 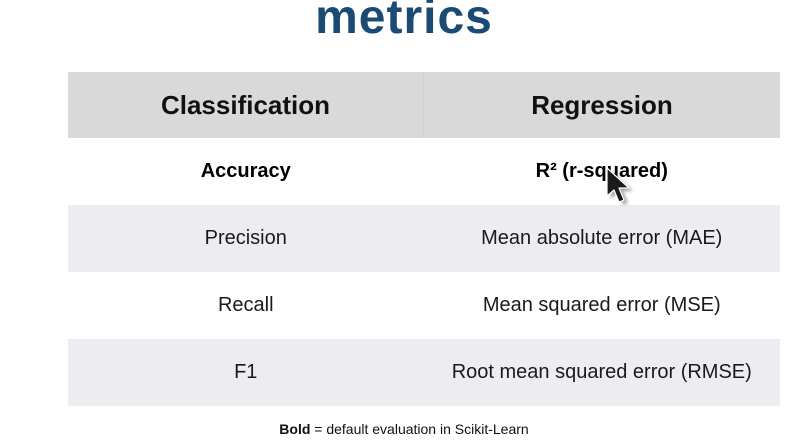 I want to click on header-regression: Regression, so click(x=601, y=105).